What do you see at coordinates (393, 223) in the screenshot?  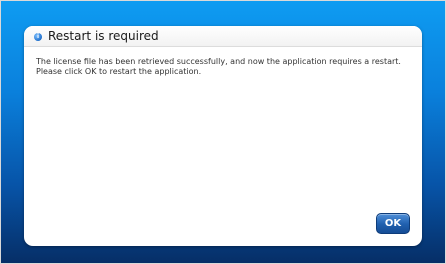 I see `ok-button: OK` at bounding box center [393, 223].